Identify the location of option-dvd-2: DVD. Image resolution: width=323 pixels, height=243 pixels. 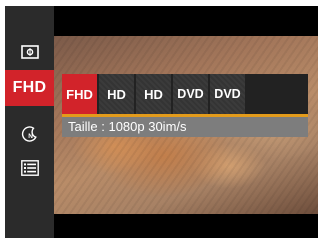
(227, 94).